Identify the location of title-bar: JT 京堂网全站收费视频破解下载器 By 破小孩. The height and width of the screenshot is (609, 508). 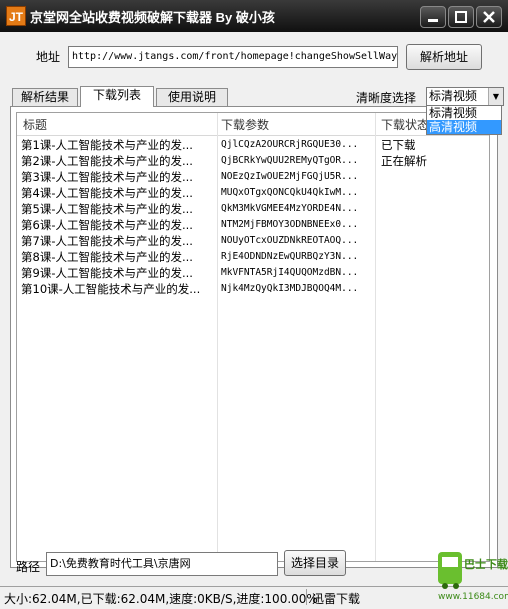
(254, 16).